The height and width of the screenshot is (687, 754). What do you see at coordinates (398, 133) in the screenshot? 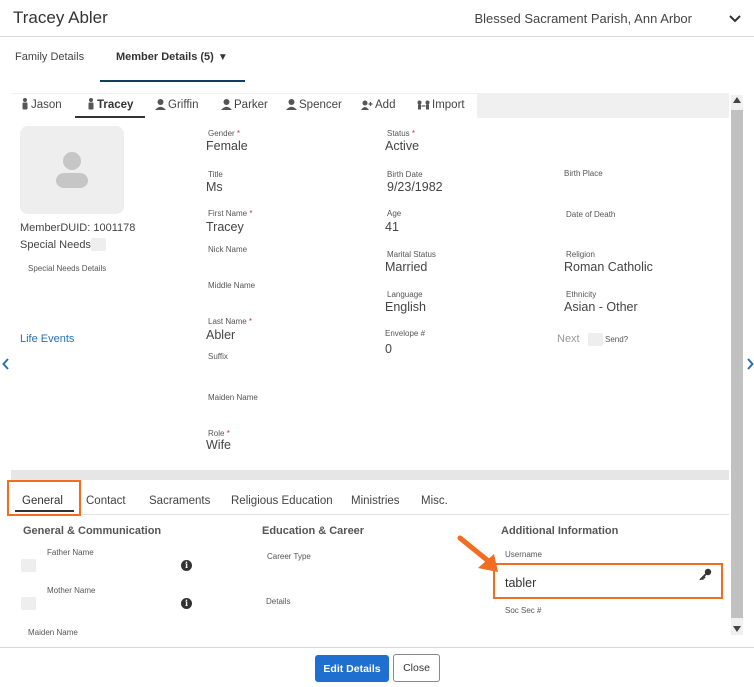
I see `label-text: Status` at bounding box center [398, 133].